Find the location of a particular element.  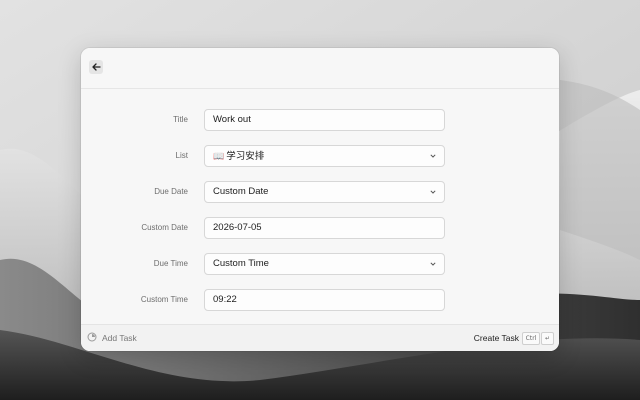

due-date-select: Custom Date is located at coordinates (324, 192).